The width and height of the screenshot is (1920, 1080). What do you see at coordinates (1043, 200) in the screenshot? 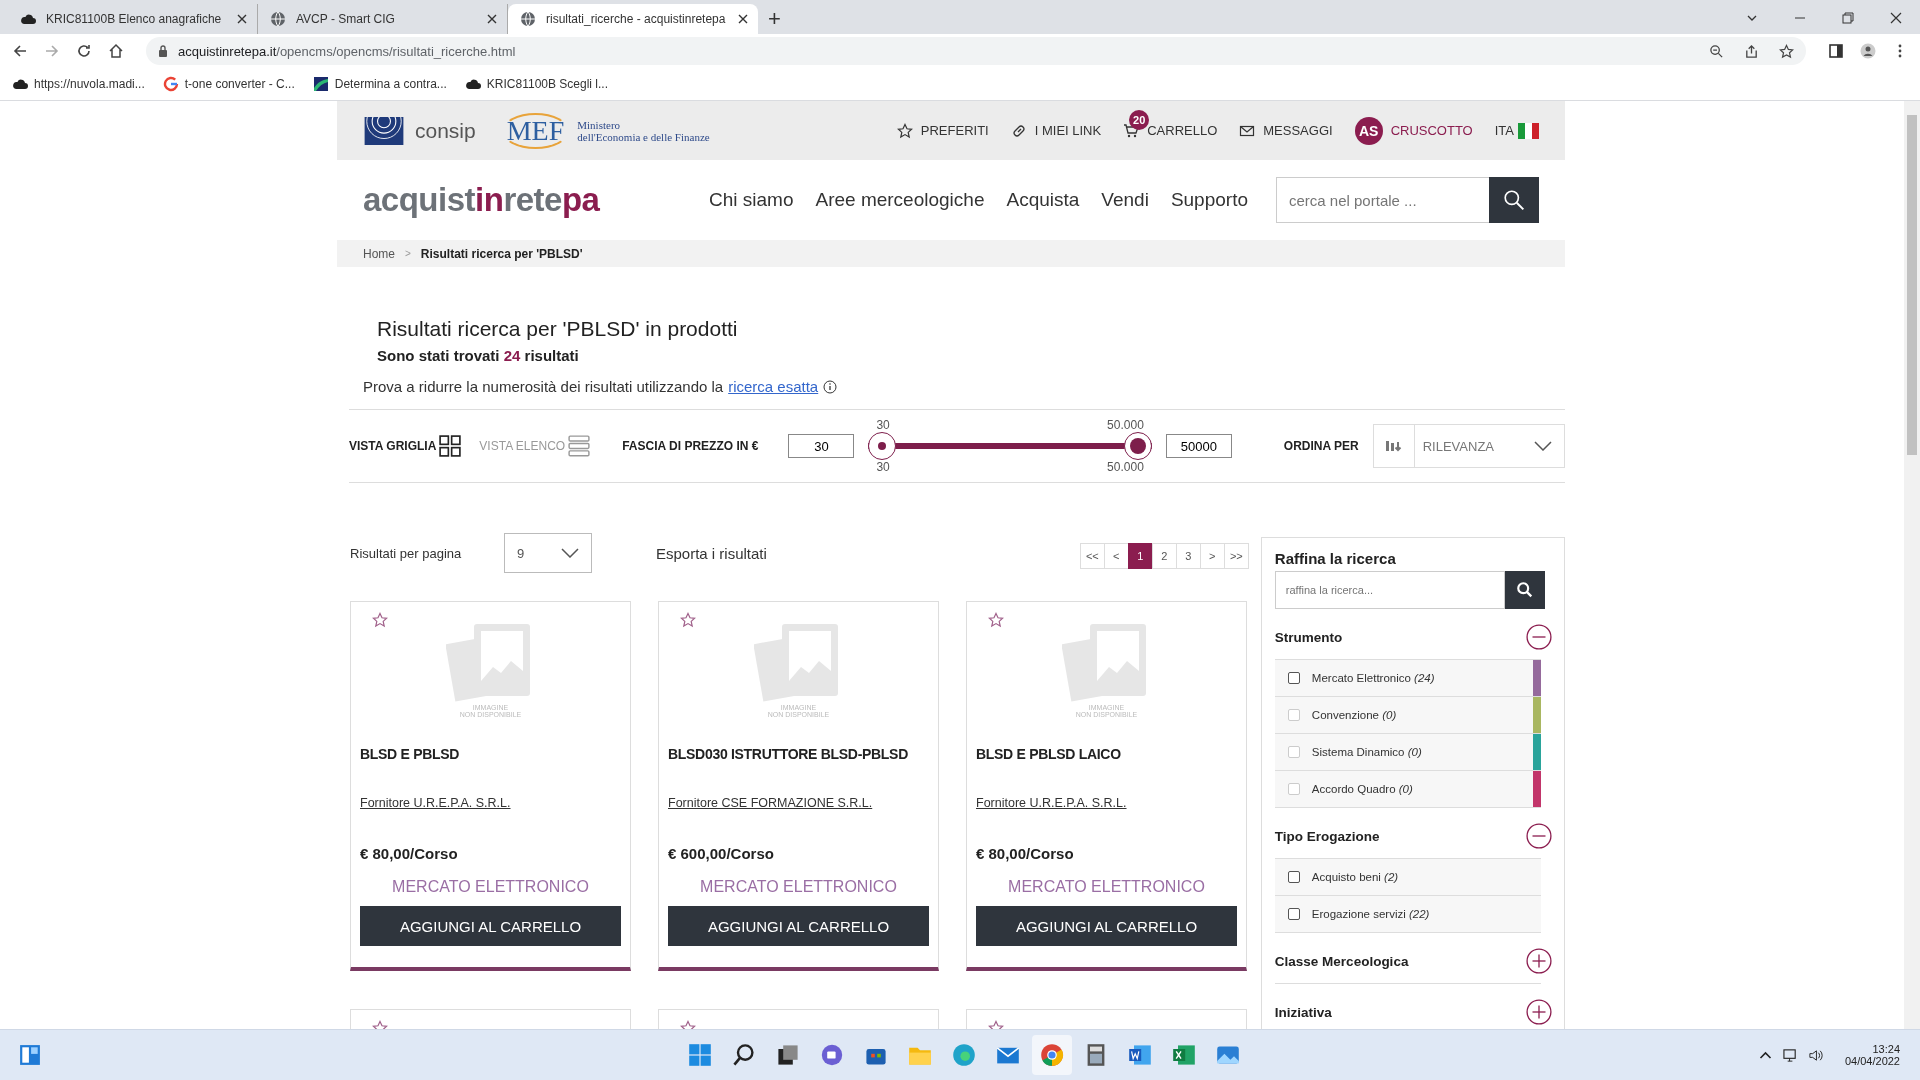
I see `nav-link: Acquista` at bounding box center [1043, 200].